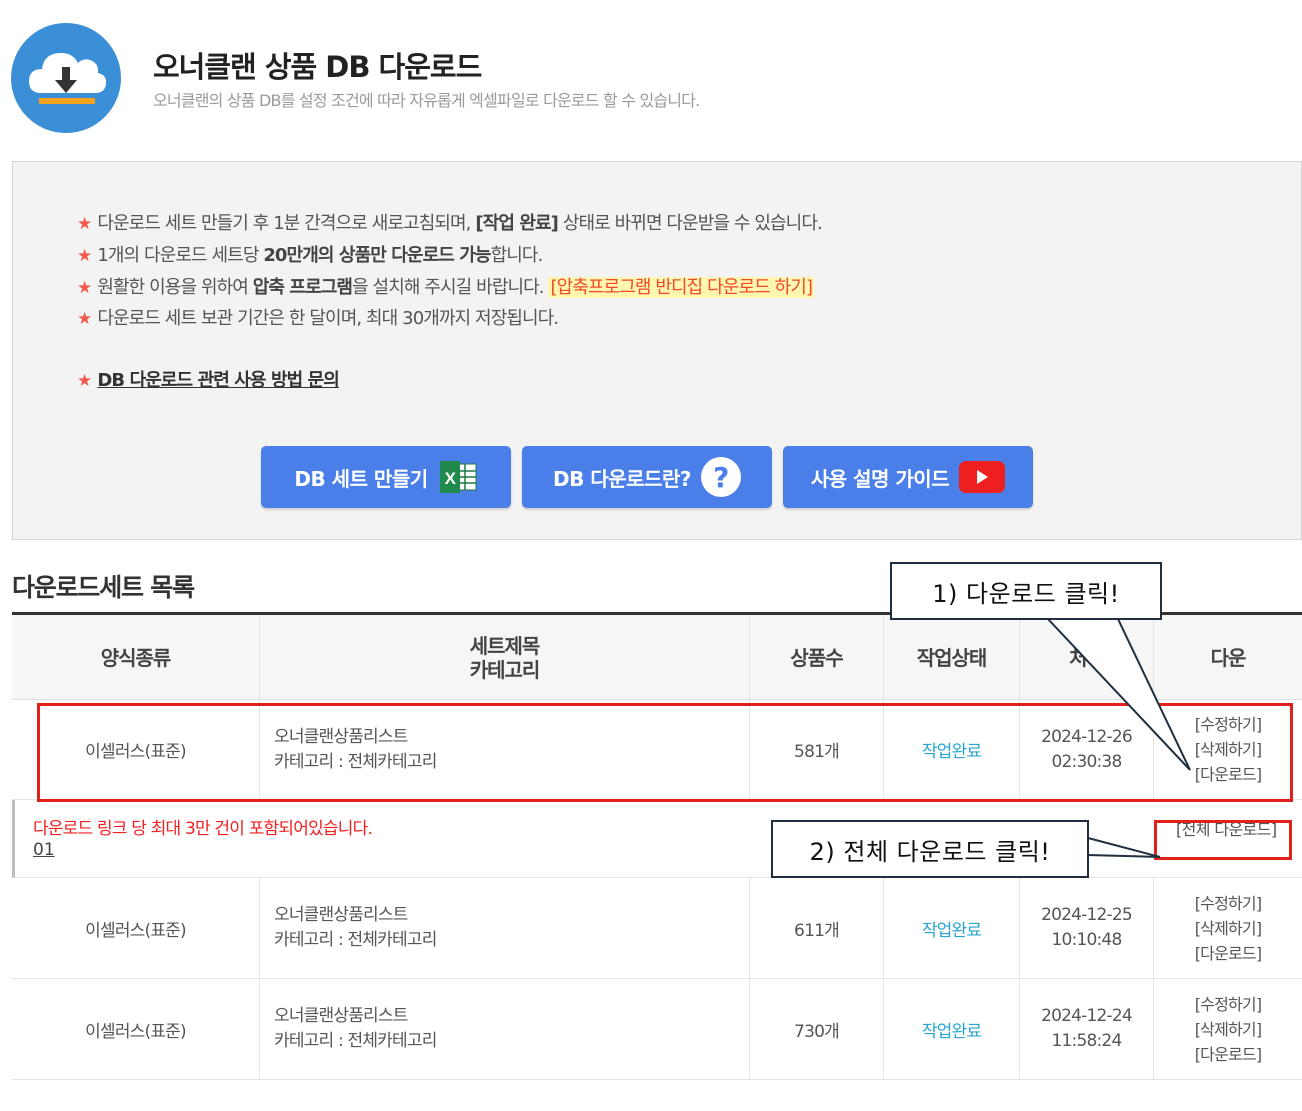  I want to click on step1-callout: 1) 다운로드 클릭!, so click(1026, 591).